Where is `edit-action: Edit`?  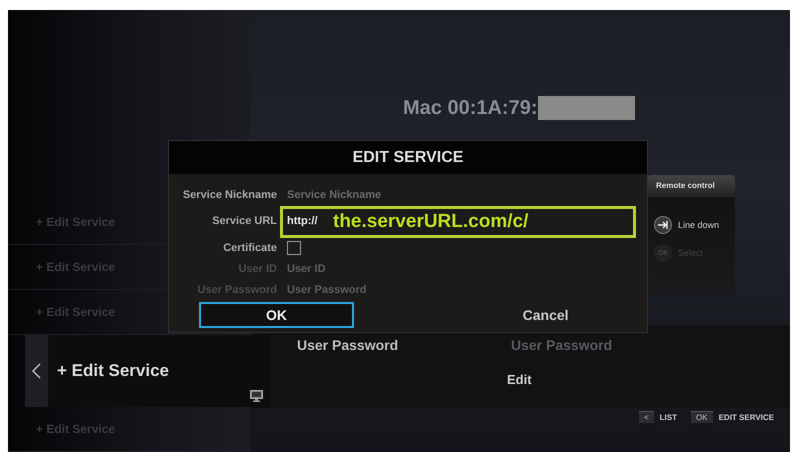
edit-action: Edit is located at coordinates (648, 379).